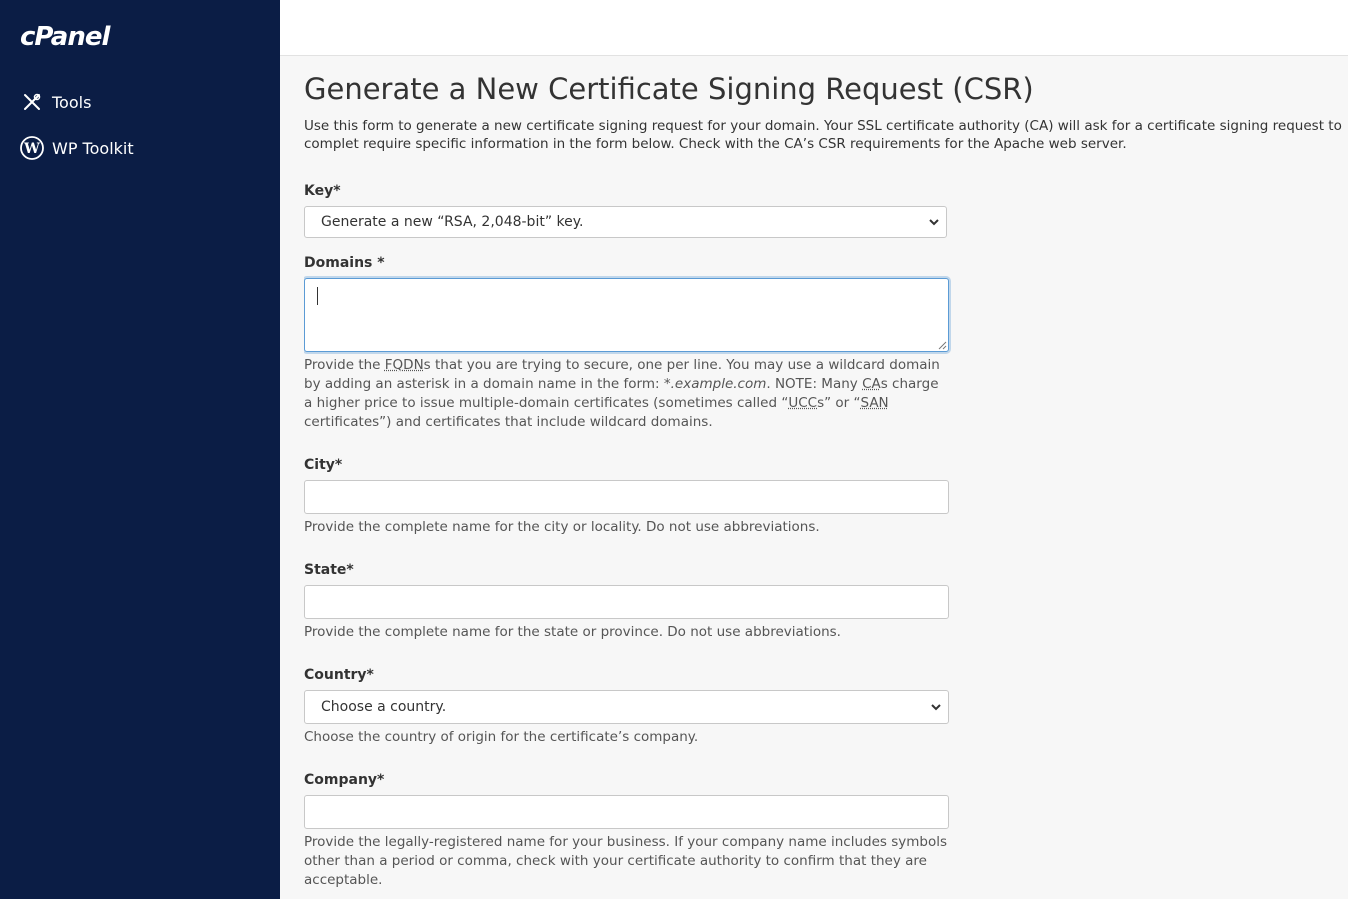 This screenshot has width=1348, height=899. I want to click on company-label: Company*, so click(344, 780).